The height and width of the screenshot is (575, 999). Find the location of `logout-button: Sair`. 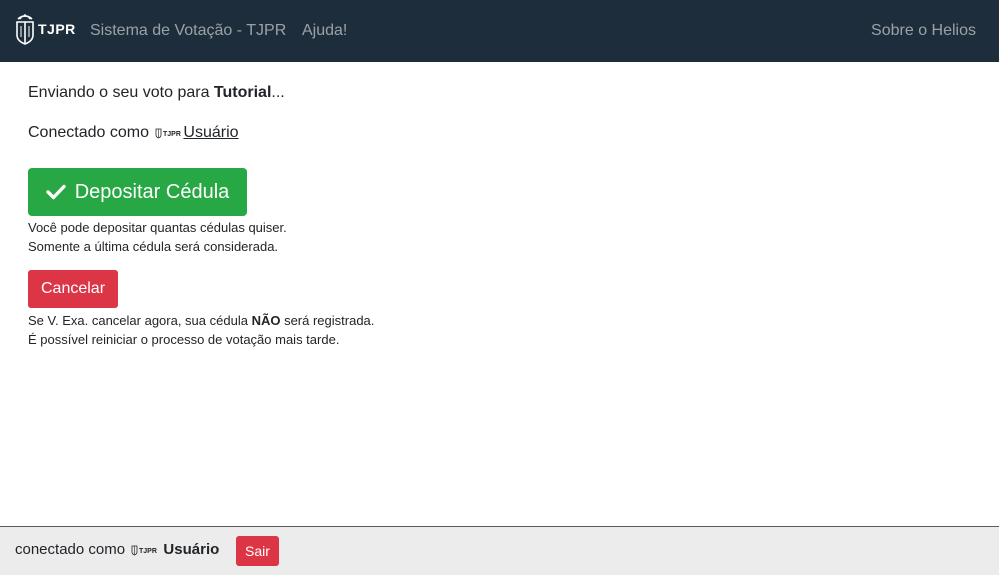

logout-button: Sair is located at coordinates (257, 551).